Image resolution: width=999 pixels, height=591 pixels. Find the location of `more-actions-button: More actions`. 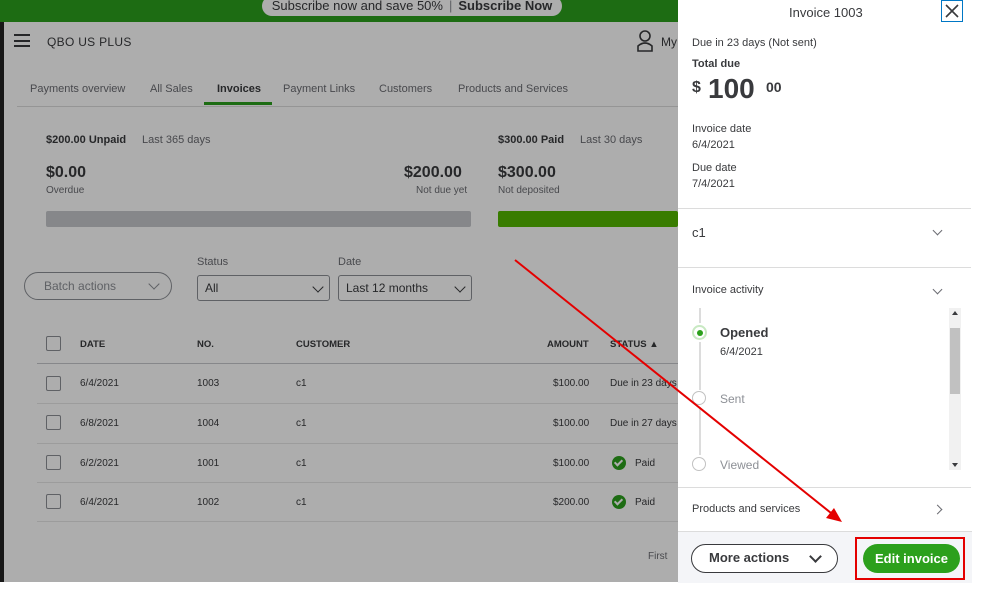

more-actions-button: More actions is located at coordinates (764, 558).